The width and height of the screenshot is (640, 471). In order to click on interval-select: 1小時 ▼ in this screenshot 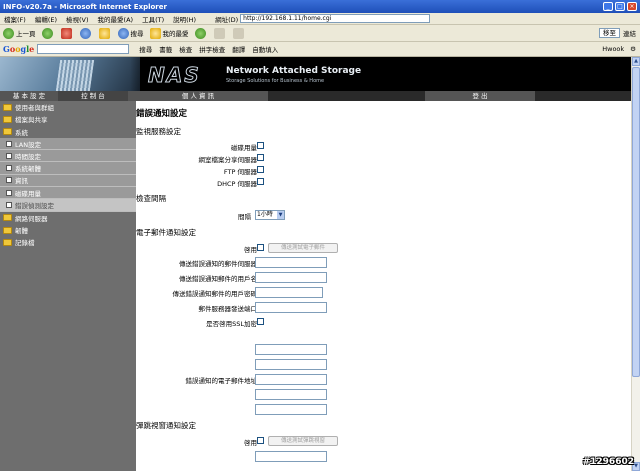, I will do `click(270, 215)`.